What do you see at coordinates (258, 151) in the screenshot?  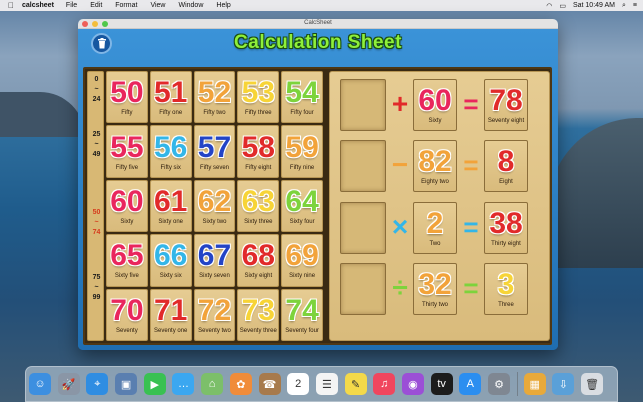 I see `number-tile: 58 Fifty eight` at bounding box center [258, 151].